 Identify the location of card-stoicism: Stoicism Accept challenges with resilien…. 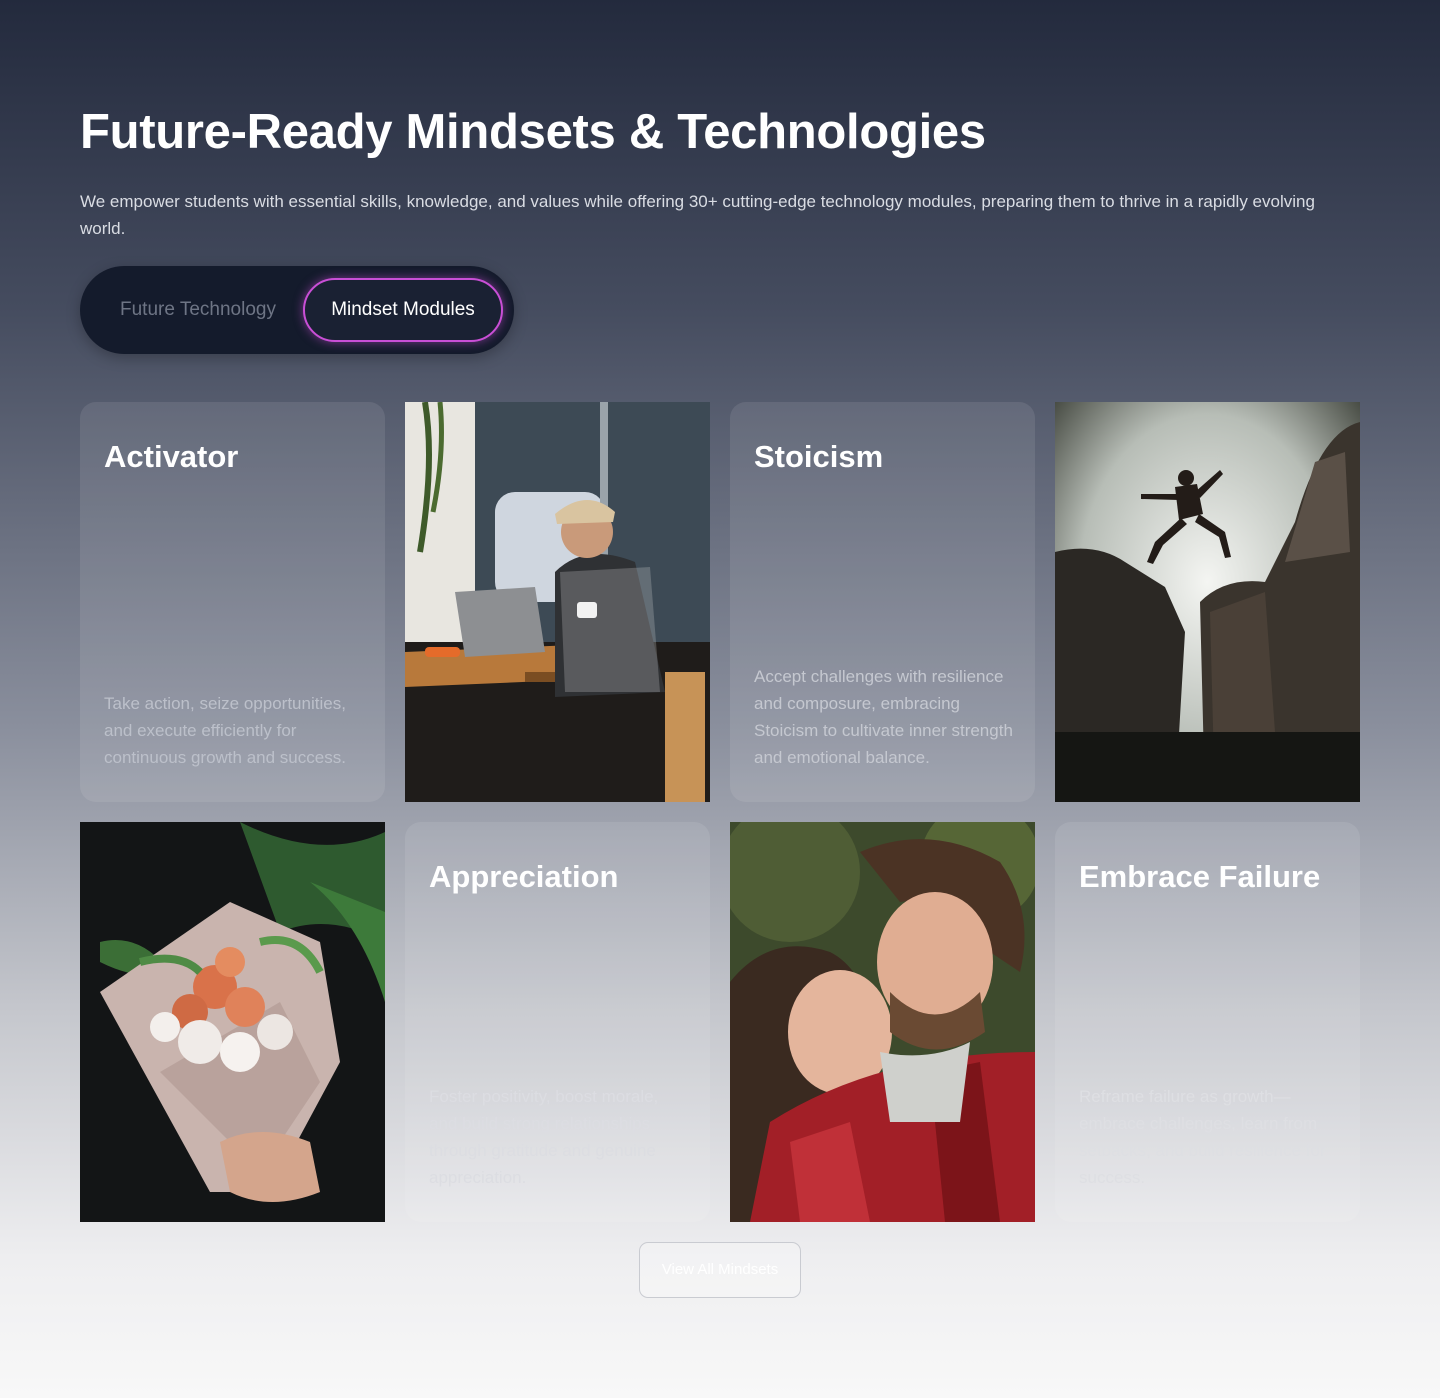
(882, 602).